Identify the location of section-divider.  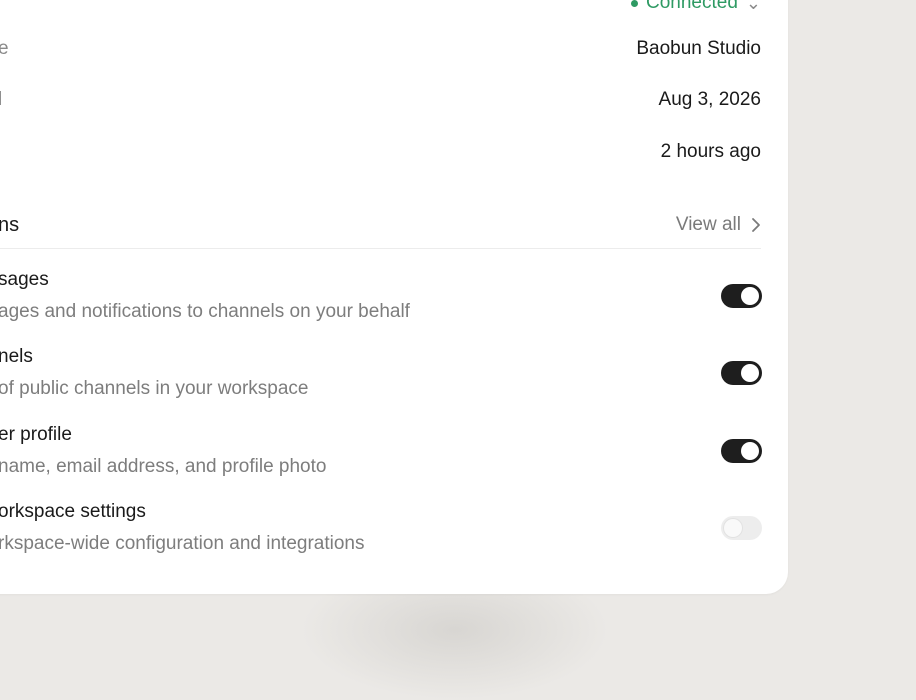
(380, 248).